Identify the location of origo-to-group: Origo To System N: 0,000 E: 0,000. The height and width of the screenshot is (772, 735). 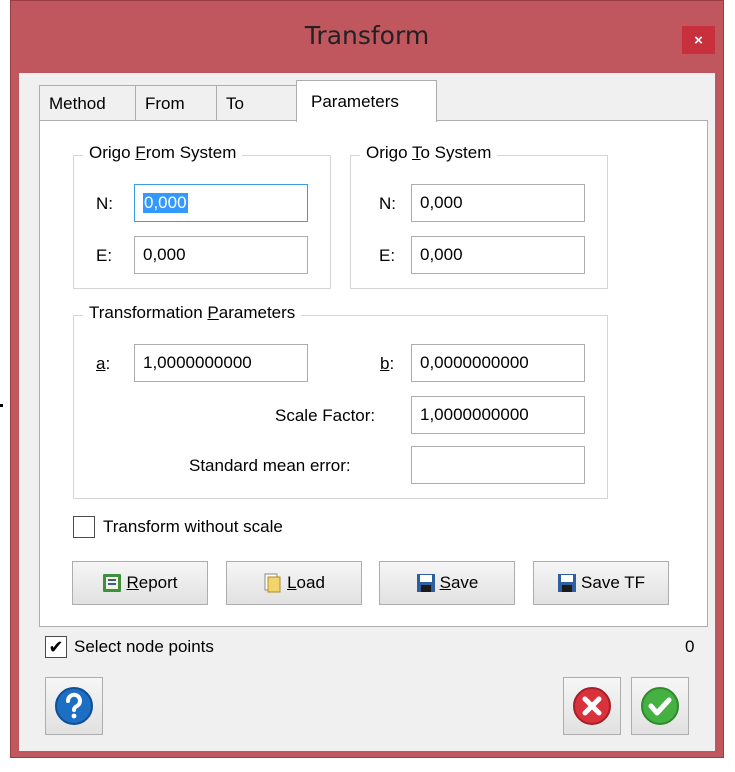
(479, 216).